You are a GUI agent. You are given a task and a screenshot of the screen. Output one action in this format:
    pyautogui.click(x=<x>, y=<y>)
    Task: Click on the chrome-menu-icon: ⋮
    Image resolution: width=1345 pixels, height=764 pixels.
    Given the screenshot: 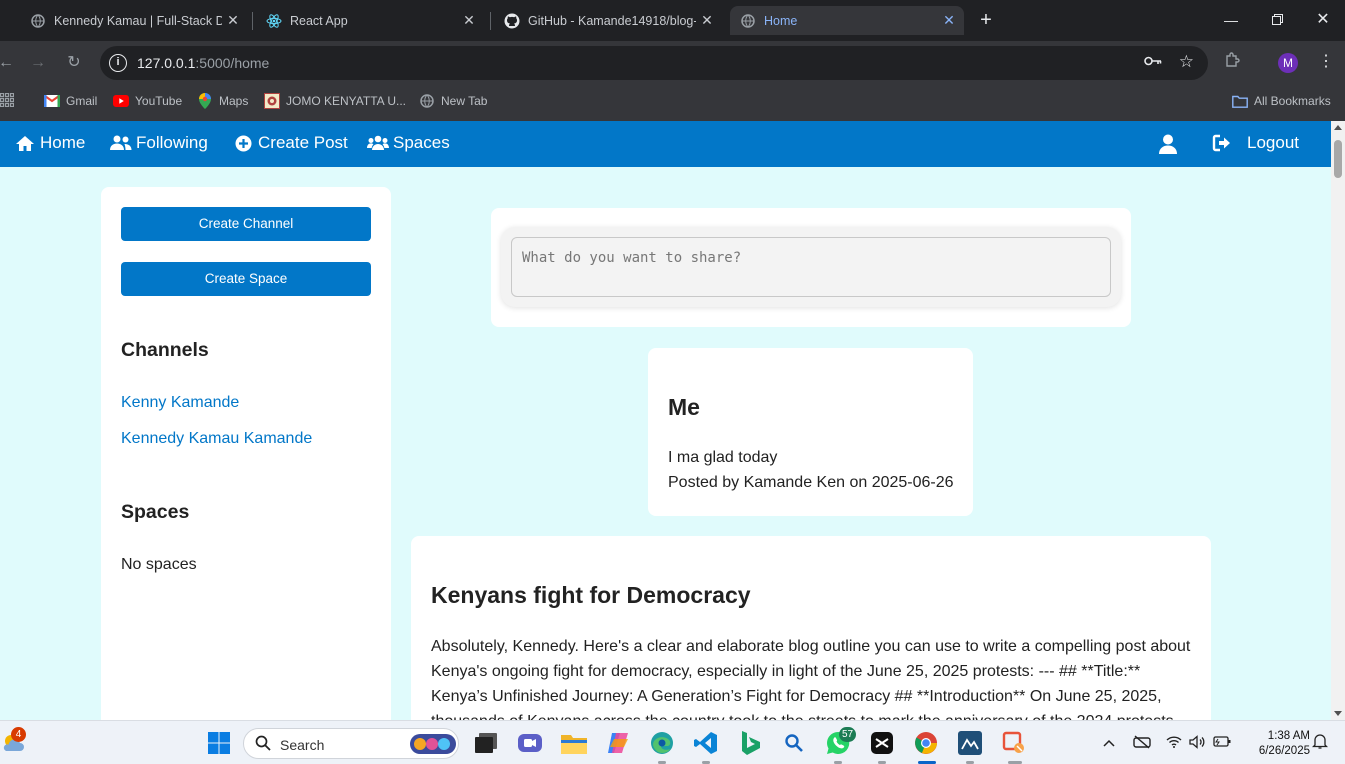 What is the action you would take?
    pyautogui.click(x=1326, y=61)
    